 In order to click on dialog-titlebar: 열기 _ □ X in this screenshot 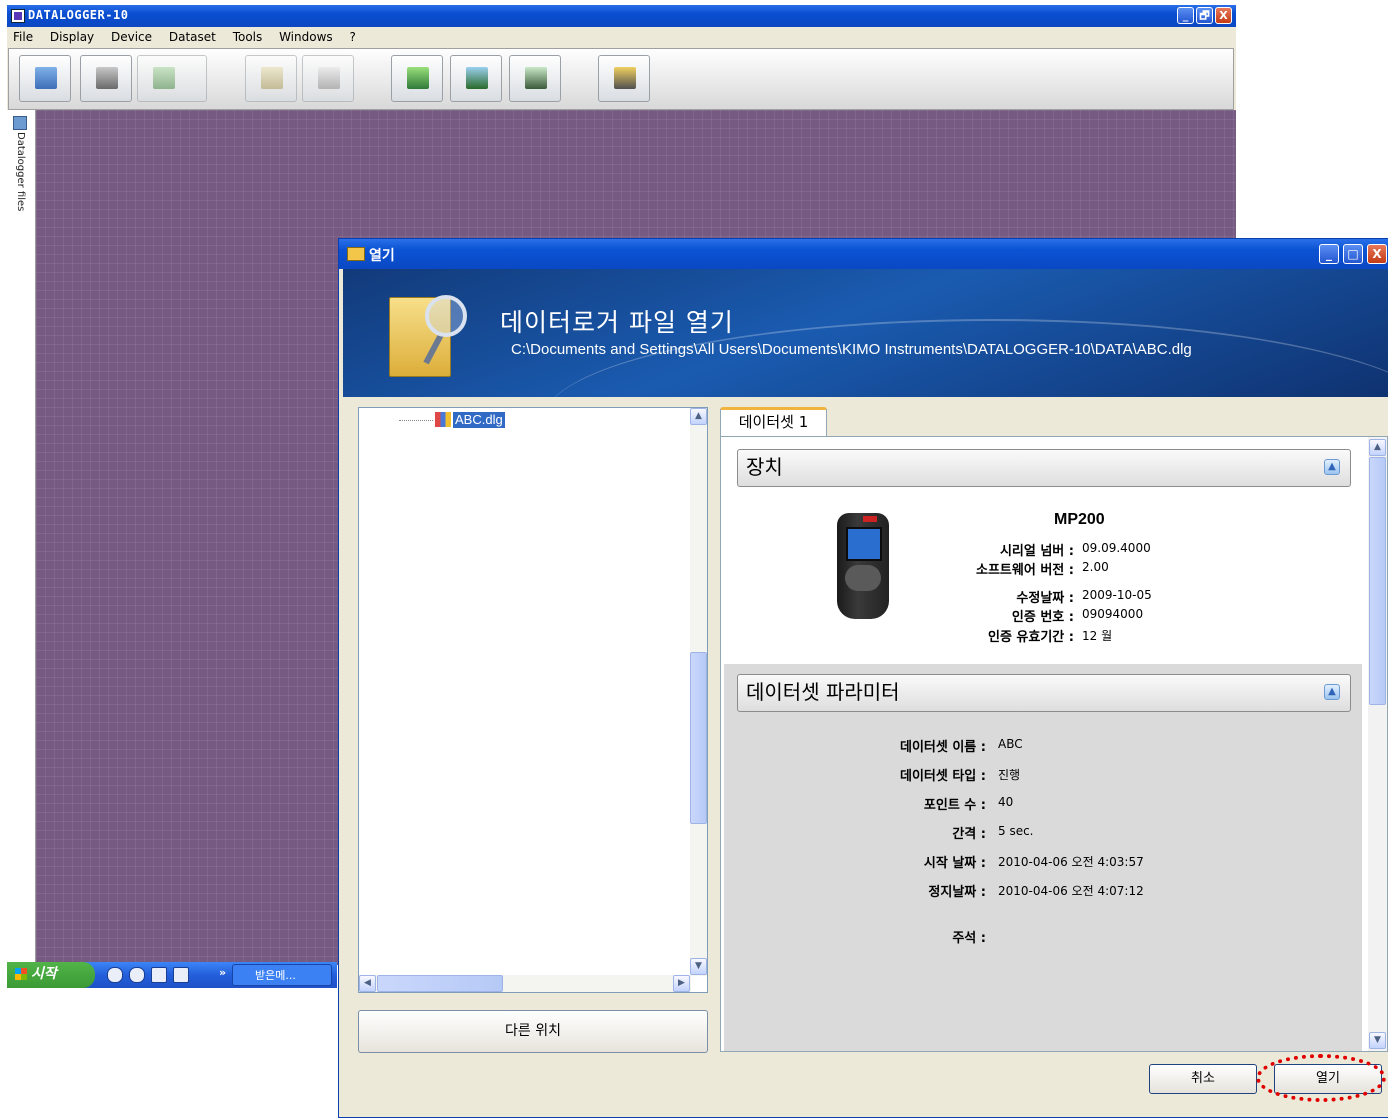, I will do `click(863, 254)`.